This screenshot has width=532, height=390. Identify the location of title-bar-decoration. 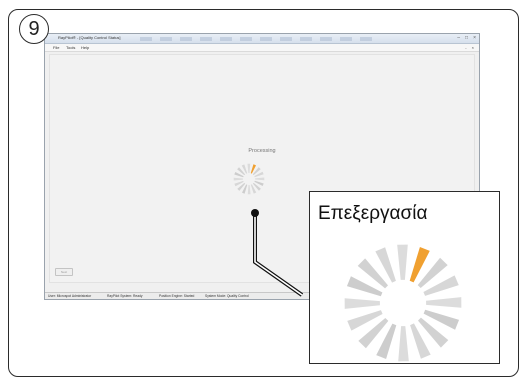
(260, 39).